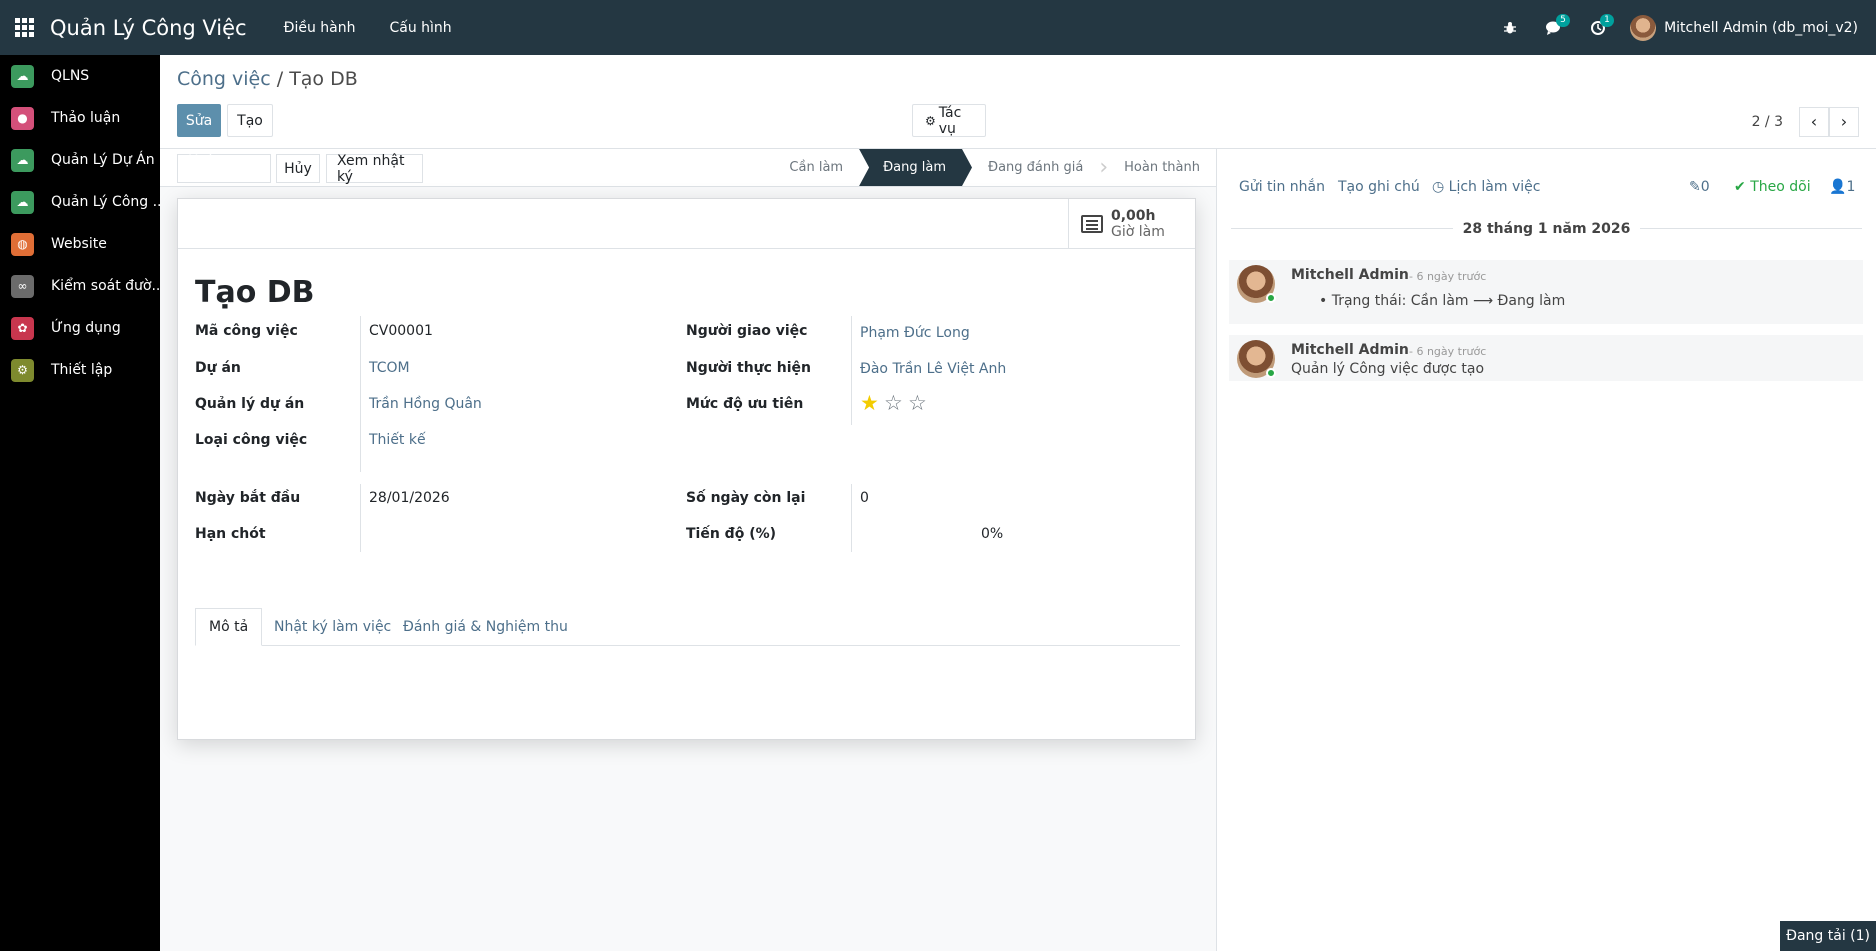 This screenshot has width=1876, height=951. Describe the element at coordinates (22, 286) in the screenshot. I see `link-icon: ∞` at that location.